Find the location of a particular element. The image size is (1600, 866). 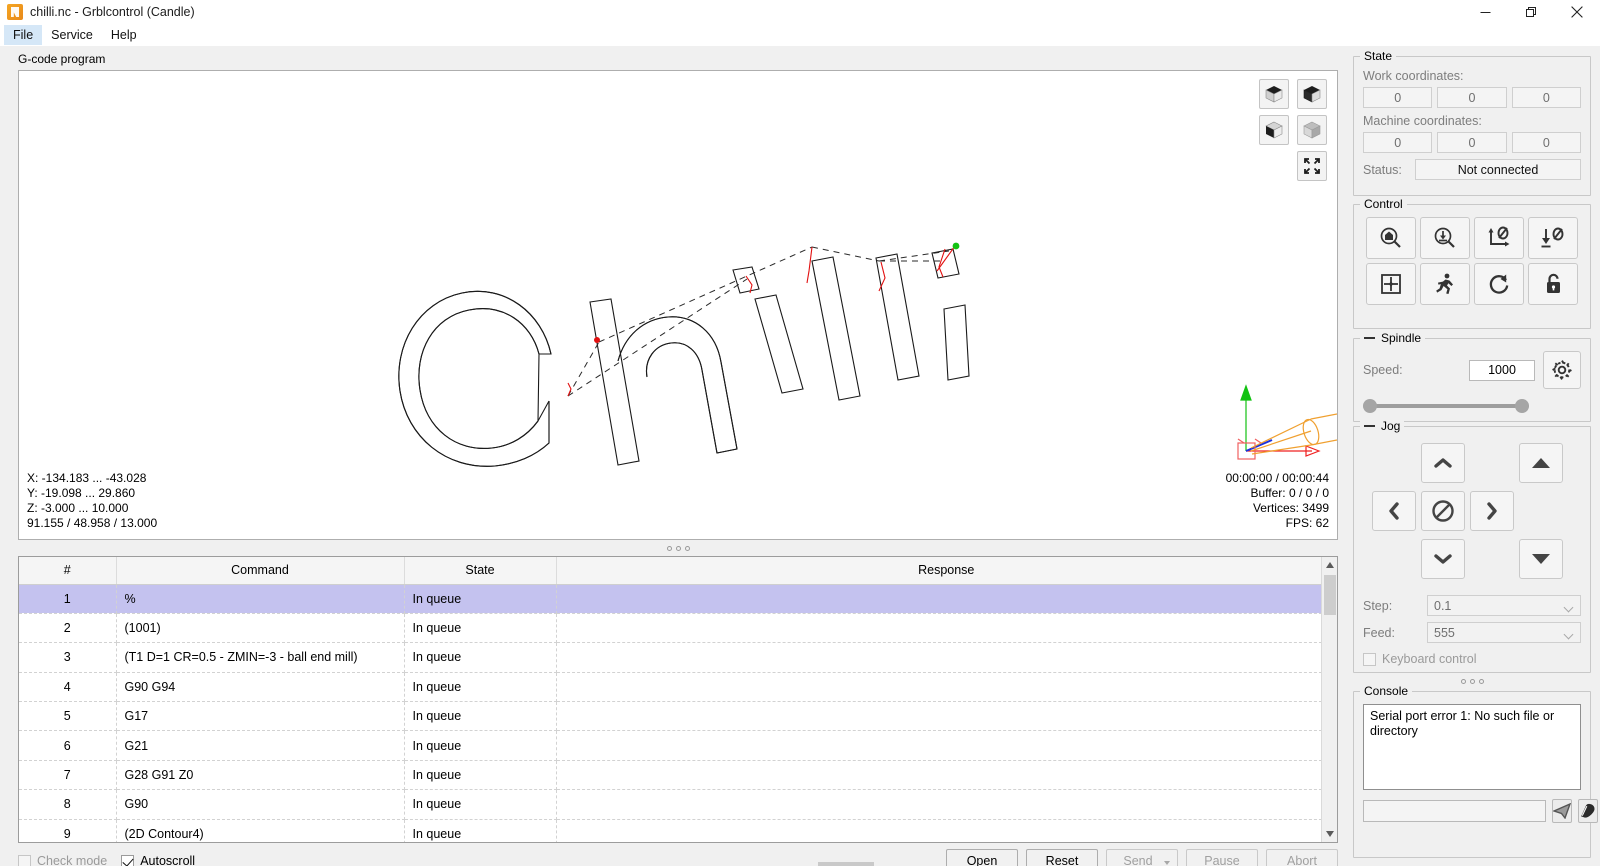

spindle-speed-slider is located at coordinates (1446, 406).